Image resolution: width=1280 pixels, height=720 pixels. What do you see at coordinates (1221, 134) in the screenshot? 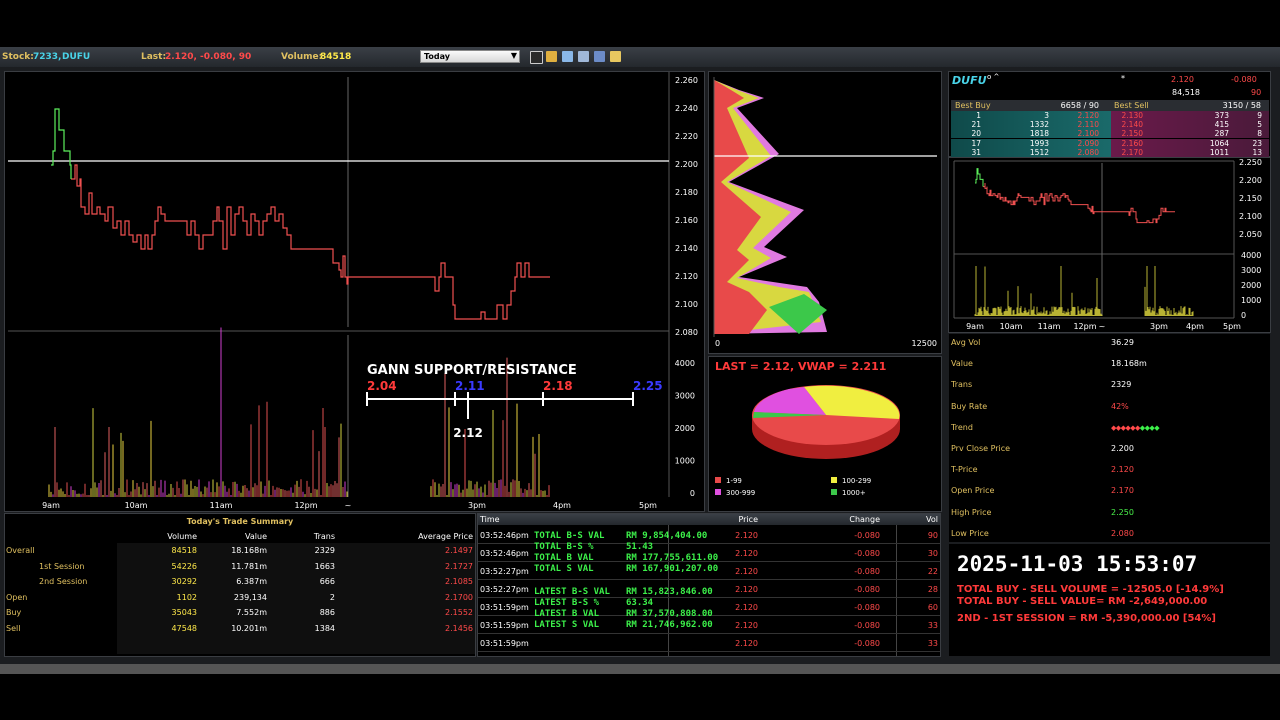
I see `depth-cell: 287` at bounding box center [1221, 134].